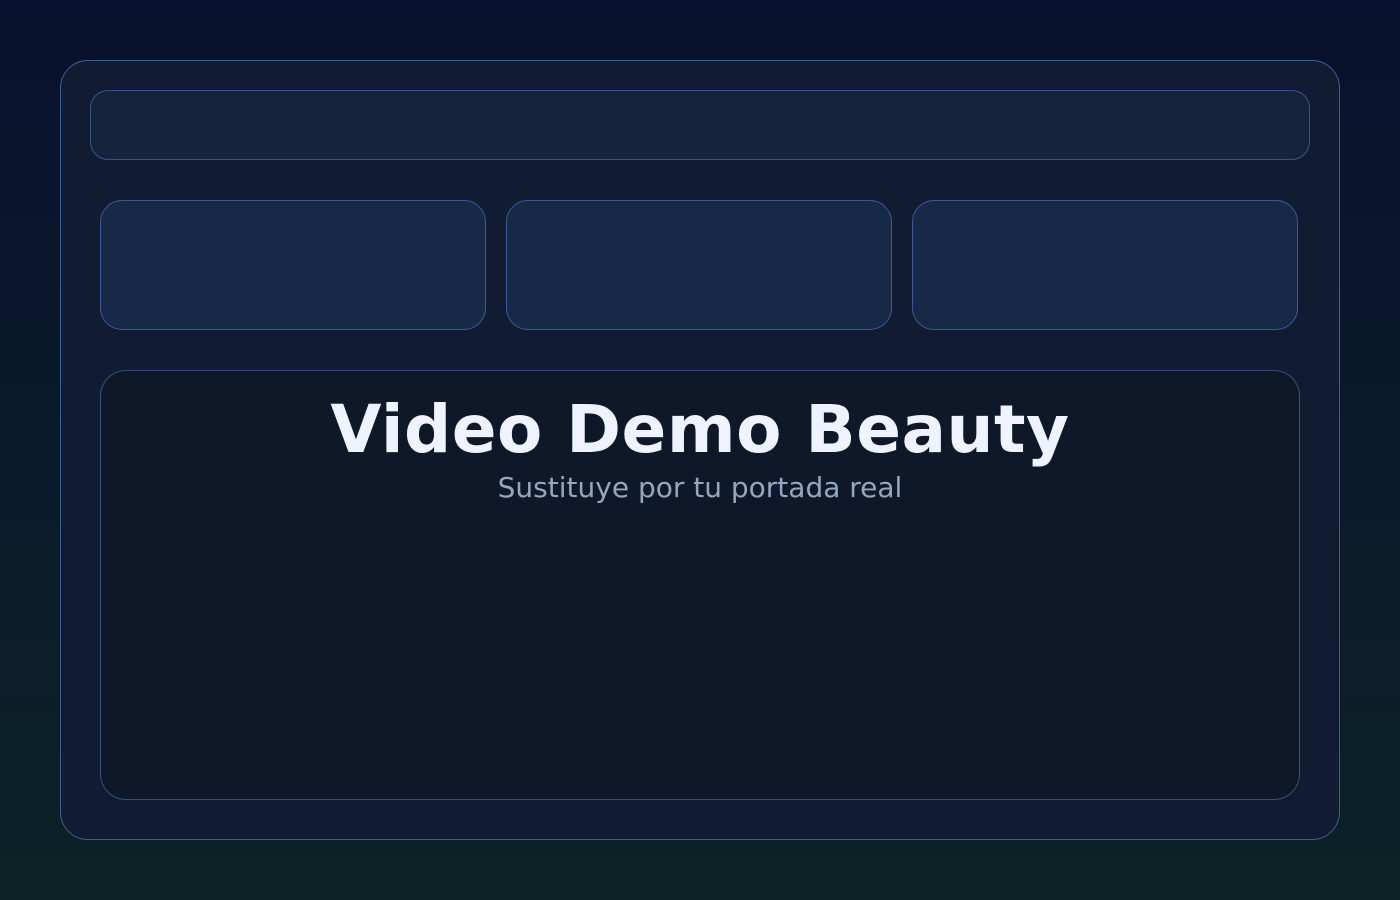 This screenshot has height=900, width=1400. I want to click on video-title: Video Demo Beauty, so click(700, 429).